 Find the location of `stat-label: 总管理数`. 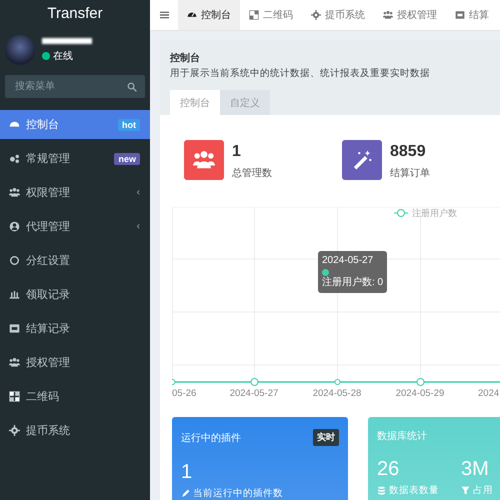

stat-label: 总管理数 is located at coordinates (252, 173).